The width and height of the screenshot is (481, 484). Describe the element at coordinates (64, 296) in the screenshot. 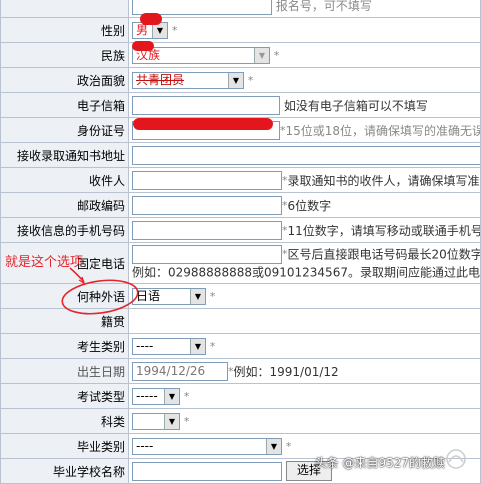

I see `foreign-language-label: 何种外语` at that location.